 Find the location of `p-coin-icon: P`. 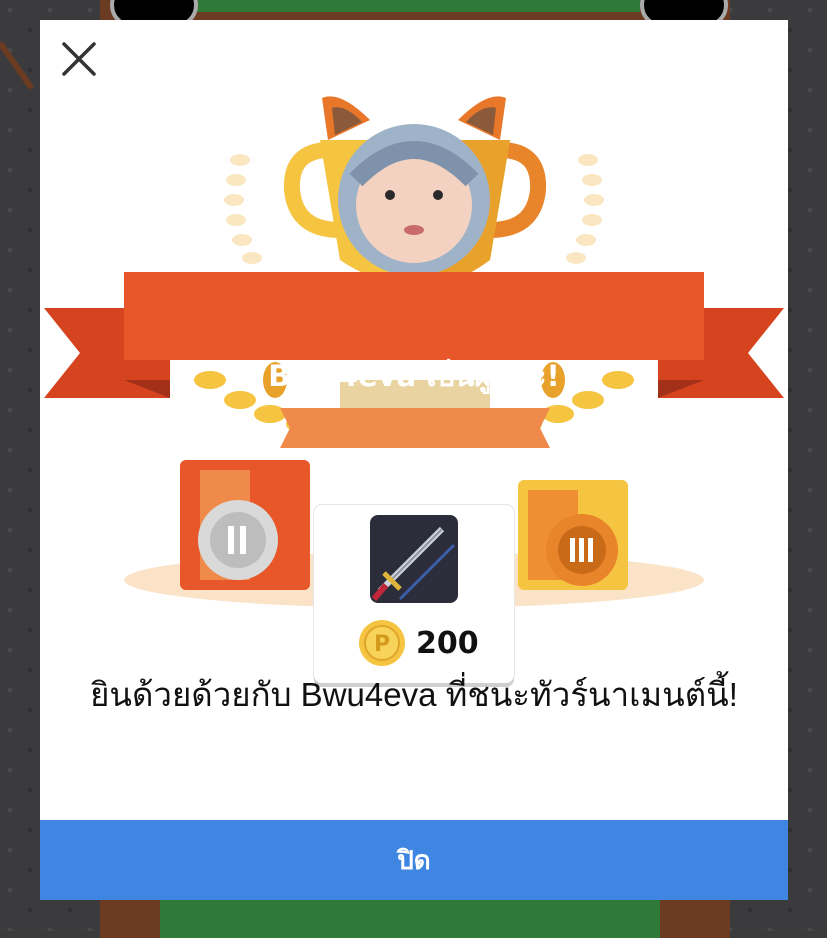

p-coin-icon: P is located at coordinates (382, 643).